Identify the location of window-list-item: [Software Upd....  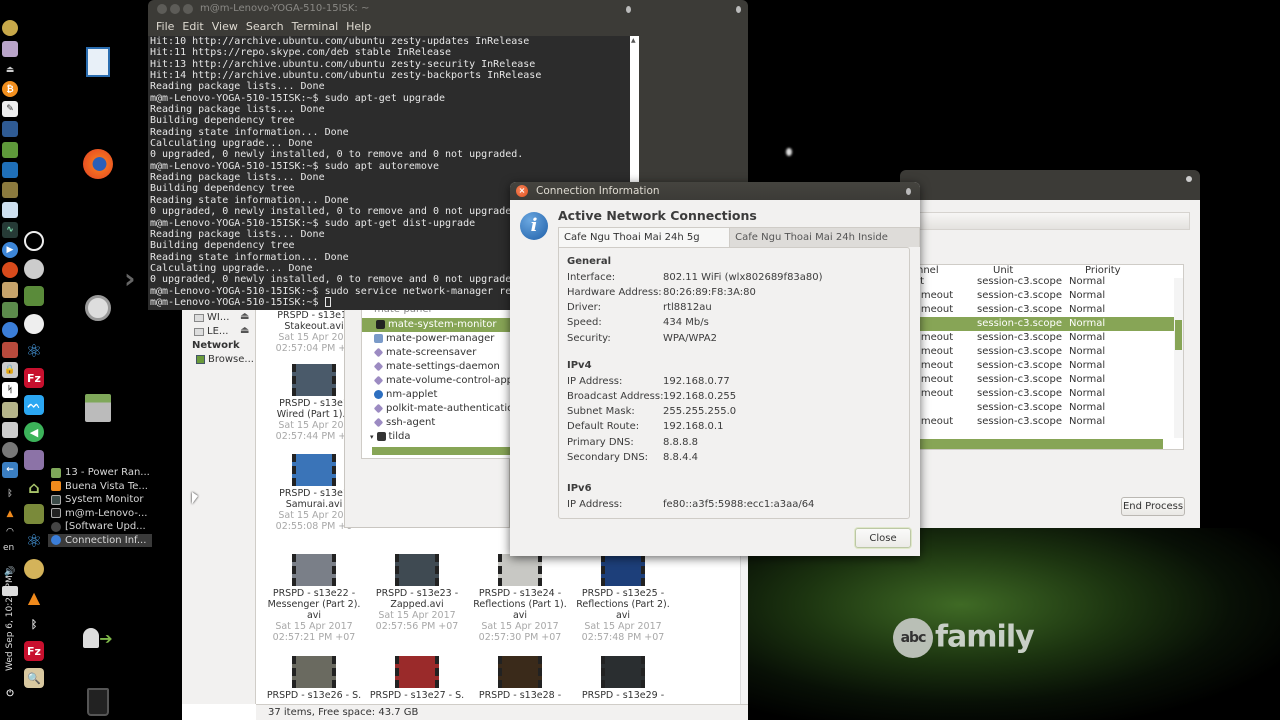
(100, 527).